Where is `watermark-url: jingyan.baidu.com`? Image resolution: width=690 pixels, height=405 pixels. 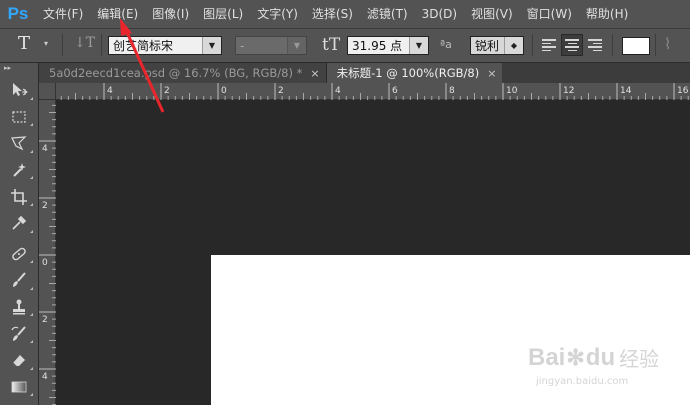 watermark-url: jingyan.baidu.com is located at coordinates (582, 381).